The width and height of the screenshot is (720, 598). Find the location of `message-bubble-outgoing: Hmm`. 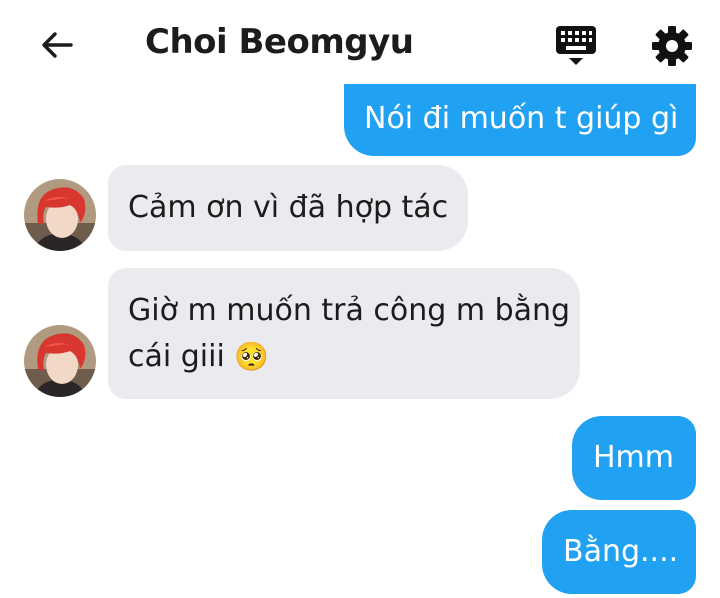

message-bubble-outgoing: Hmm is located at coordinates (634, 458).